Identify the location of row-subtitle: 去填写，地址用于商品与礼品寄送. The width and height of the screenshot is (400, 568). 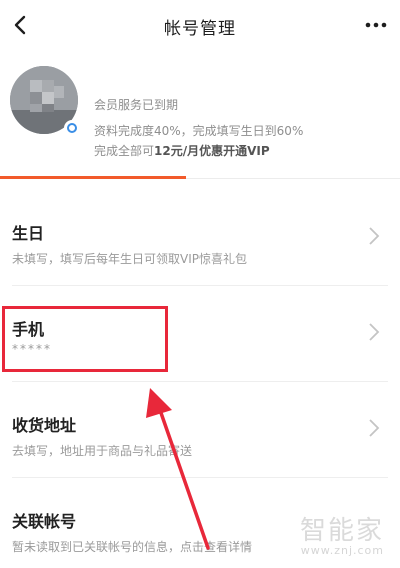
(102, 451).